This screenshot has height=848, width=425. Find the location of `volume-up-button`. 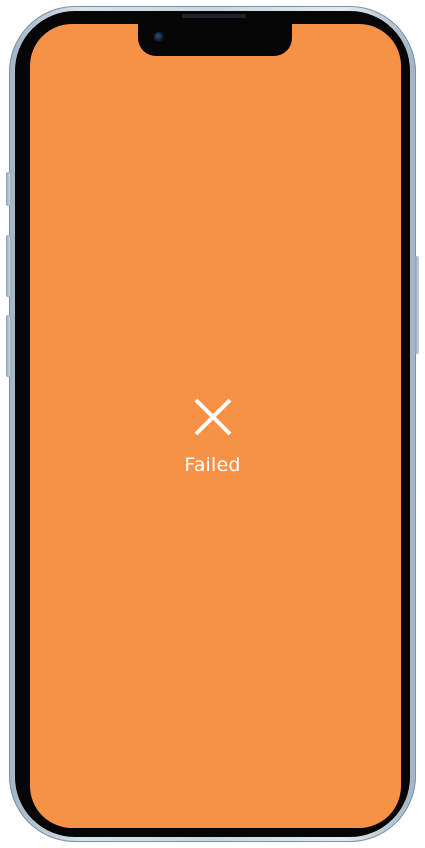

volume-up-button is located at coordinates (8, 266).